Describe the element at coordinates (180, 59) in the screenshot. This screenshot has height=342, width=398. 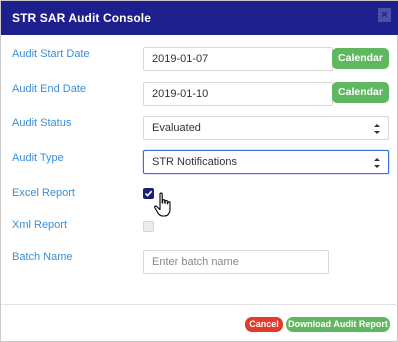
I see `audit-start-date-value: 2019-01-07` at that location.